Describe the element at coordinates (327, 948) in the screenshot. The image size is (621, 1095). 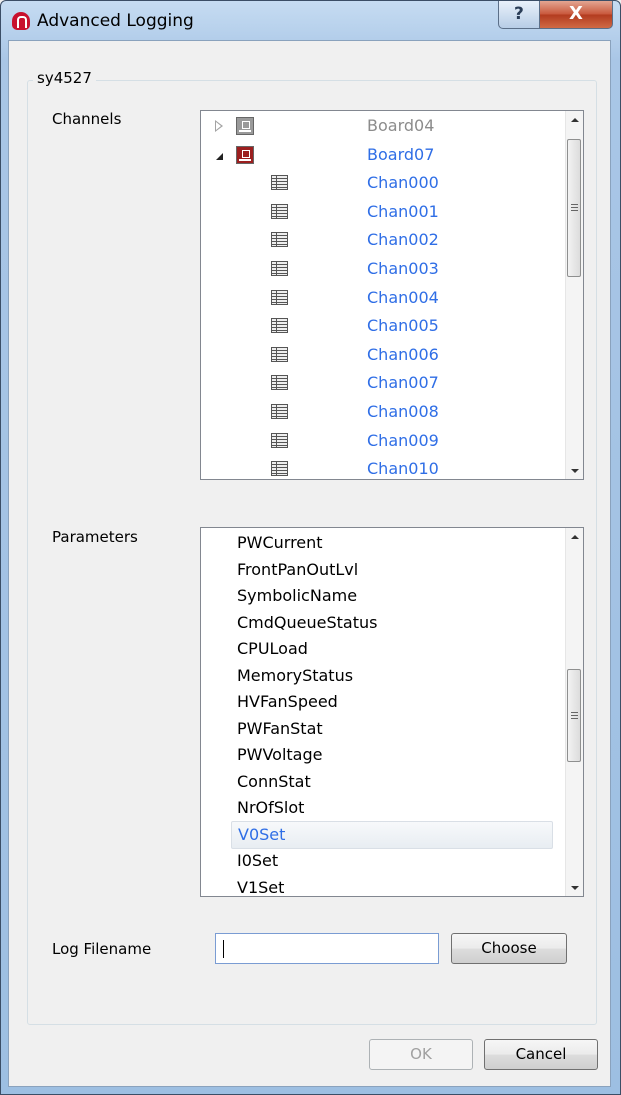
I see `log-filename-input` at that location.